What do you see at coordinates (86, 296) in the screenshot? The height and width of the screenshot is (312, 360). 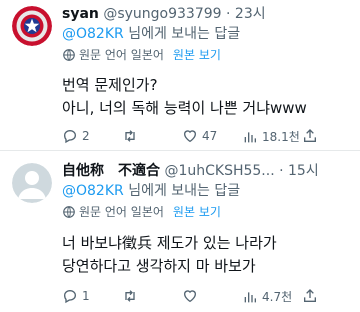 I see `reply-count: 1` at bounding box center [86, 296].